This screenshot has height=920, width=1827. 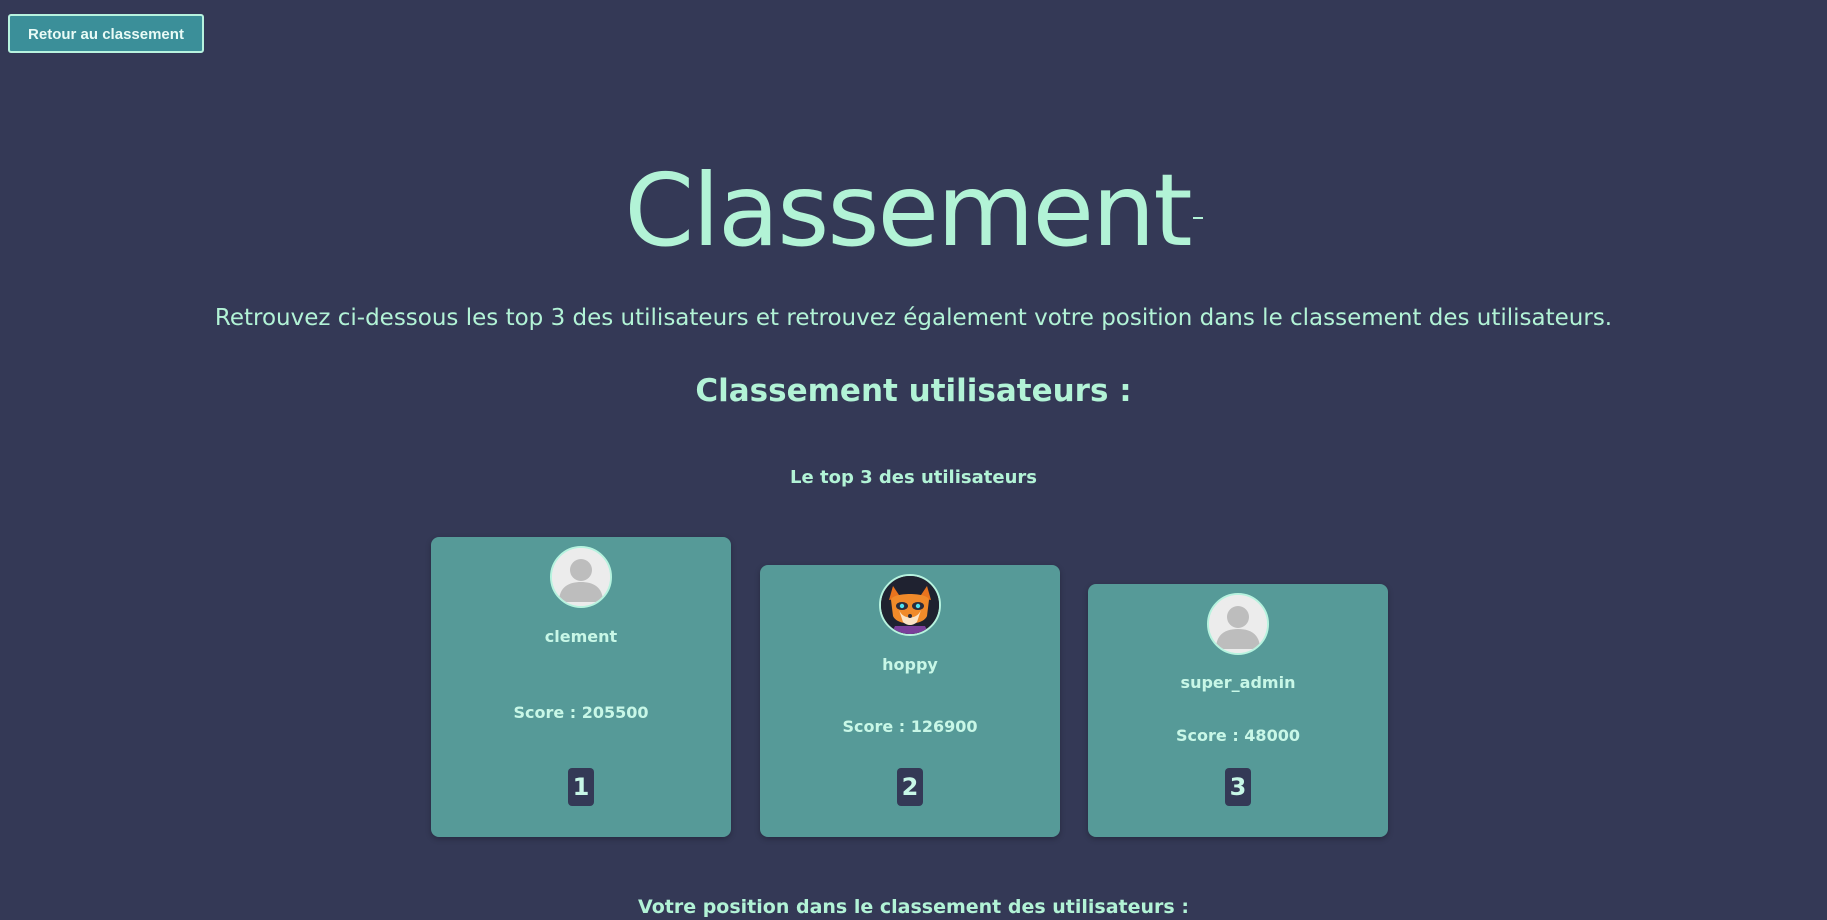 What do you see at coordinates (913, 391) in the screenshot?
I see `section-title: Classement utilisateurs :` at bounding box center [913, 391].